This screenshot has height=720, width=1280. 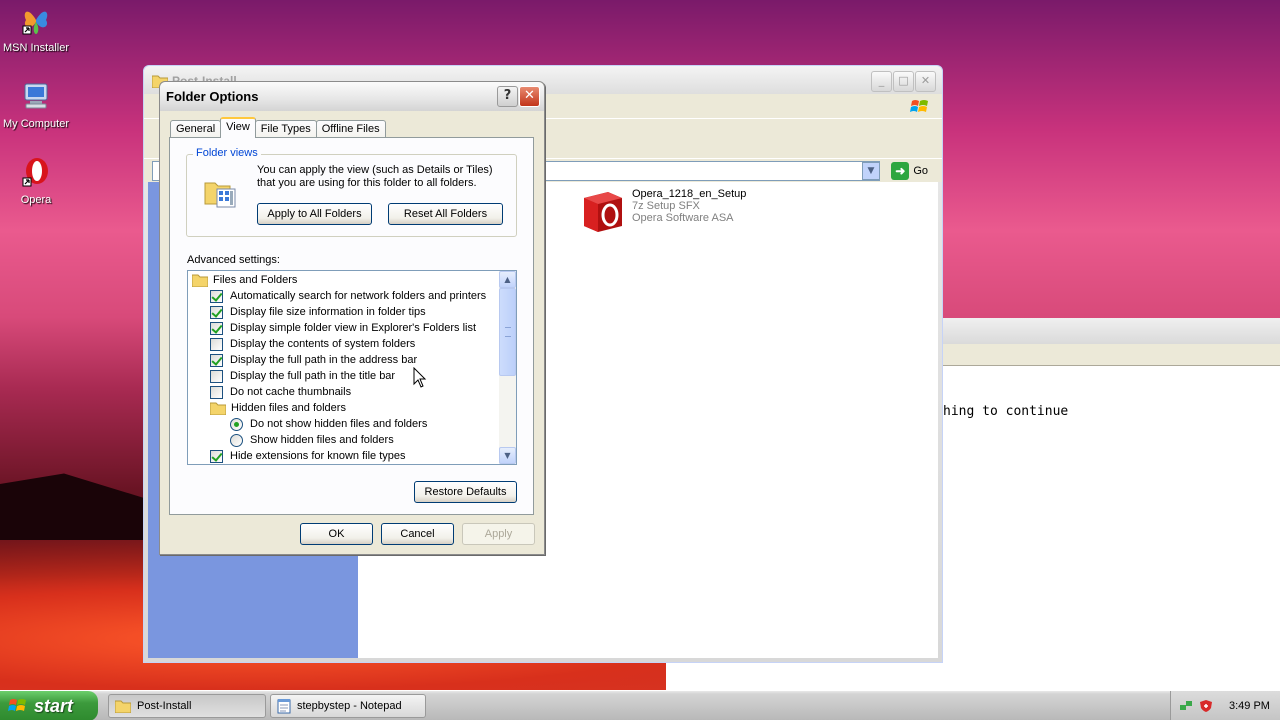 What do you see at coordinates (164, 706) in the screenshot?
I see `taskbar-item-label: Post-Install` at bounding box center [164, 706].